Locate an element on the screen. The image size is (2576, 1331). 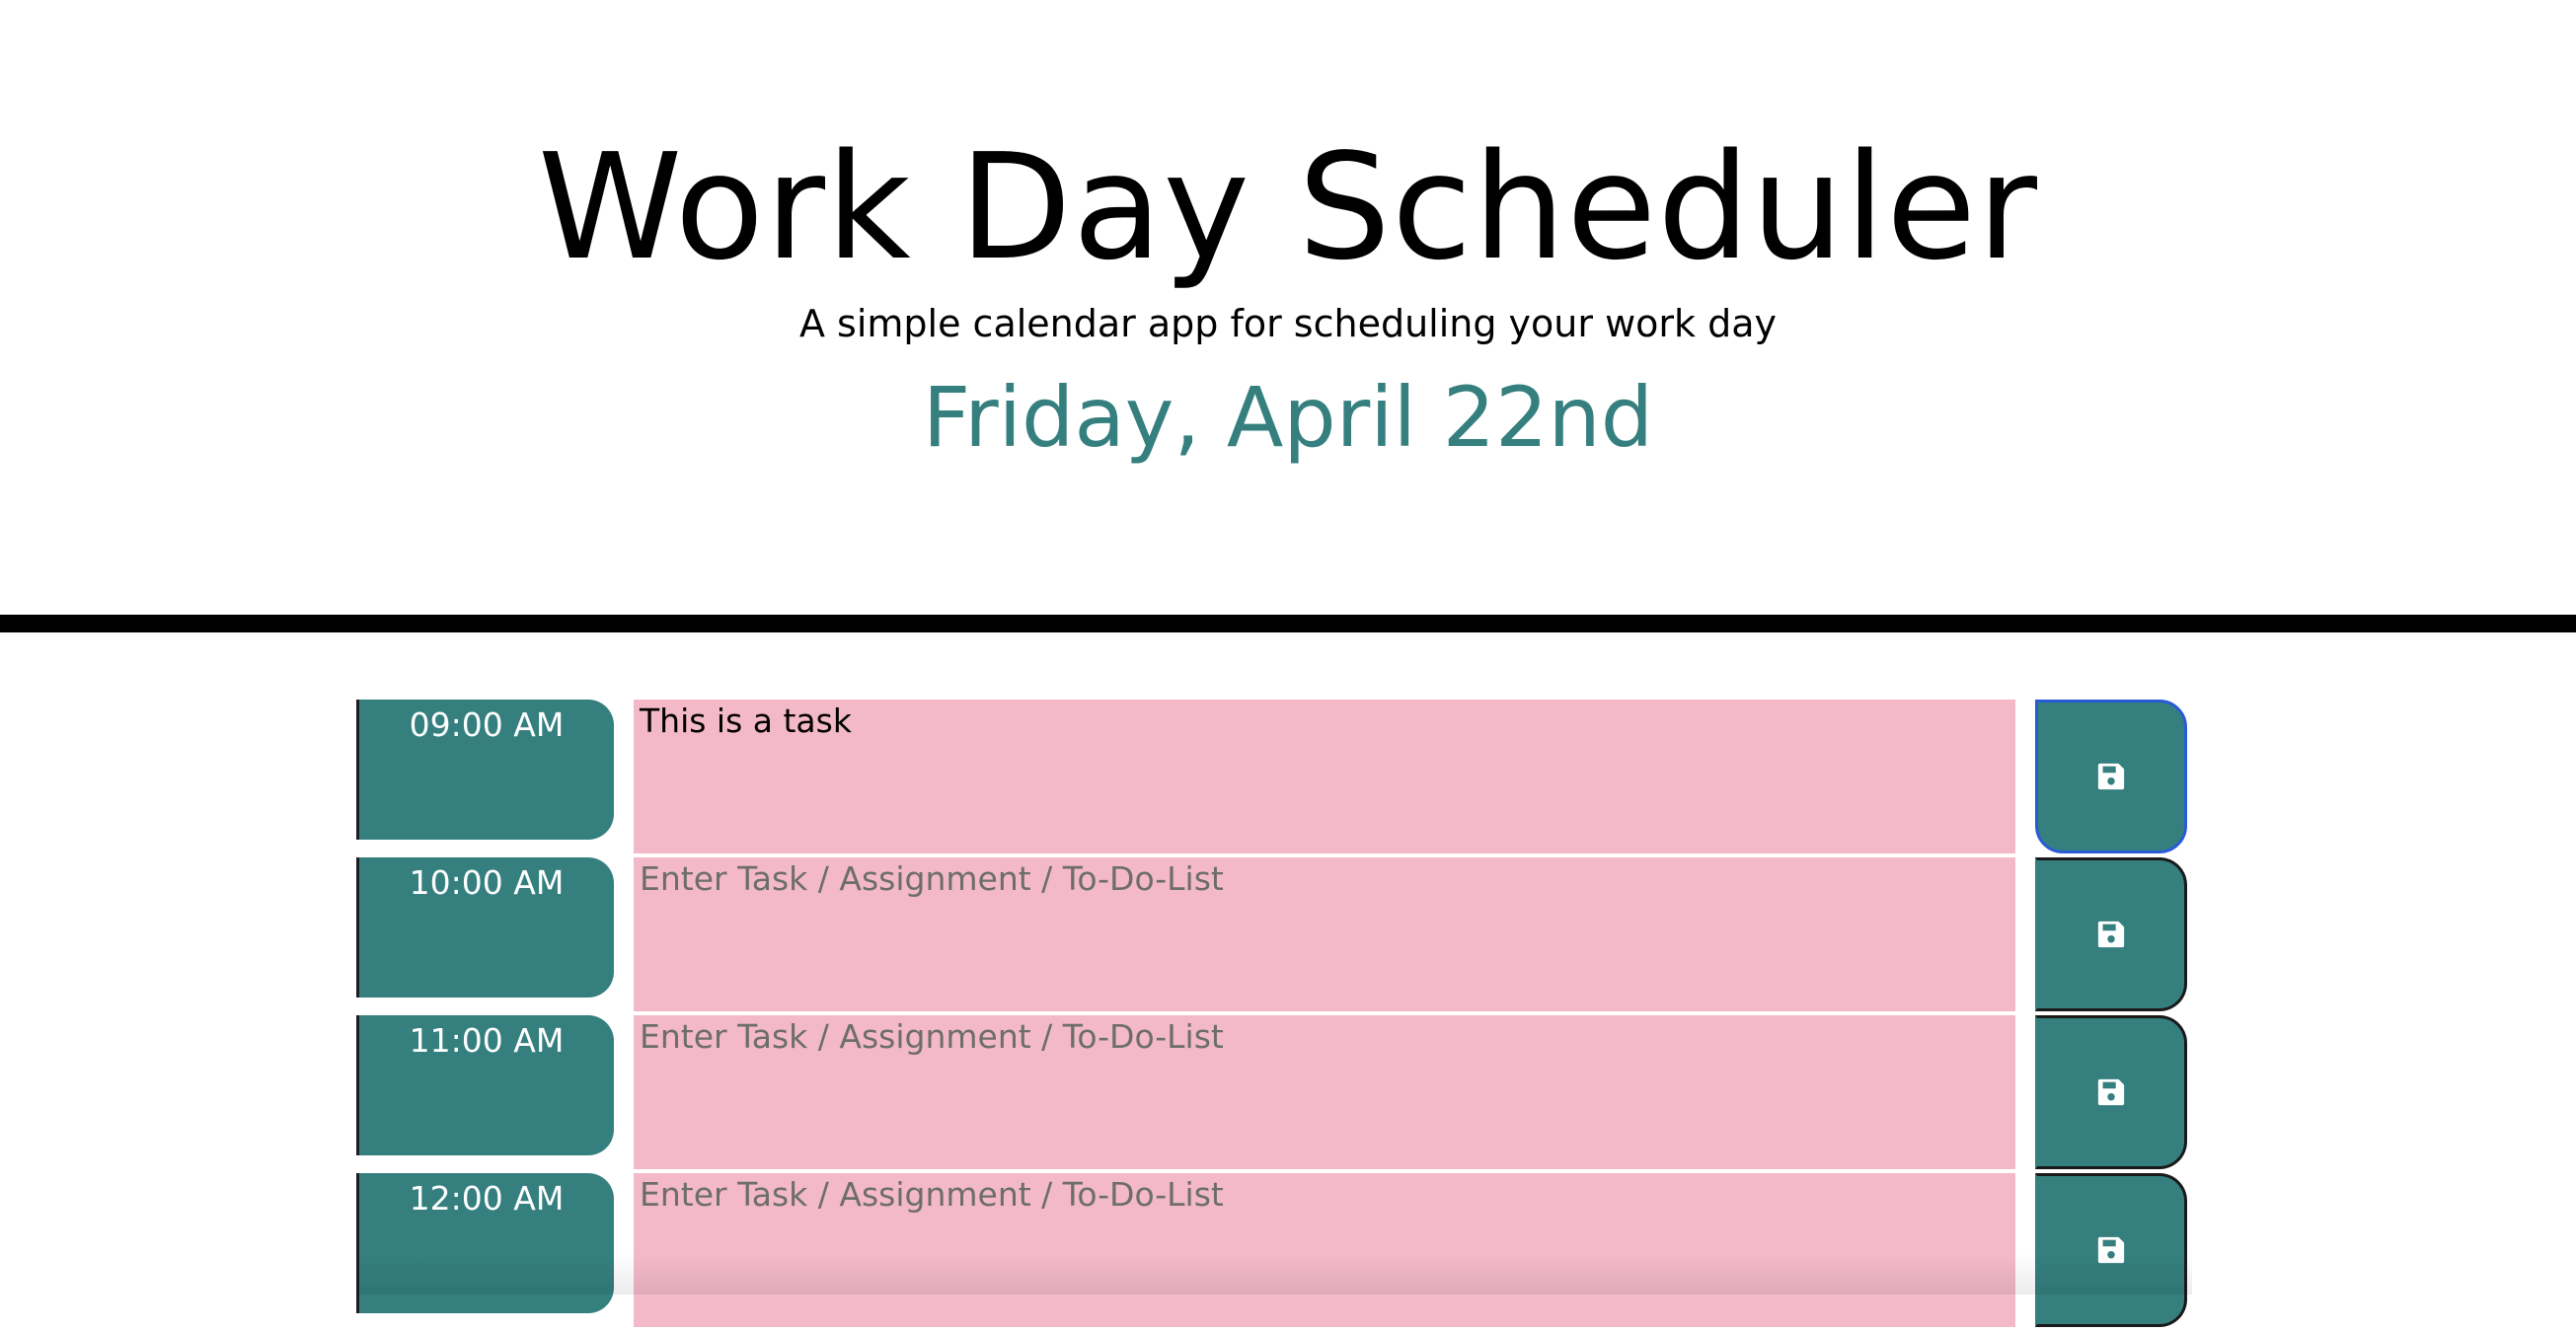
time-block-row: 11:00 AM is located at coordinates (1288, 1094).